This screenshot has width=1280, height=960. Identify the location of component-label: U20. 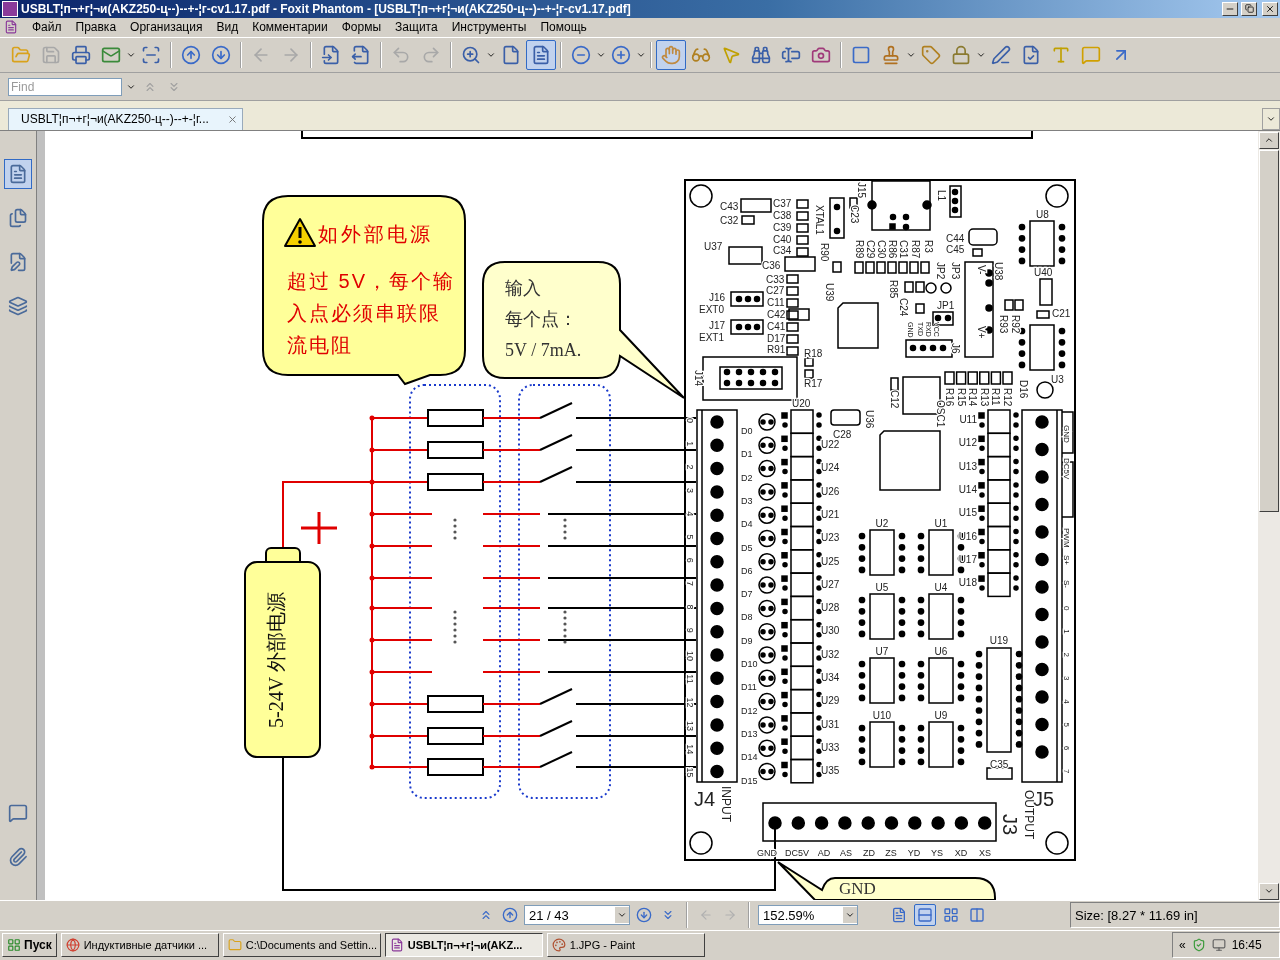
(801, 403).